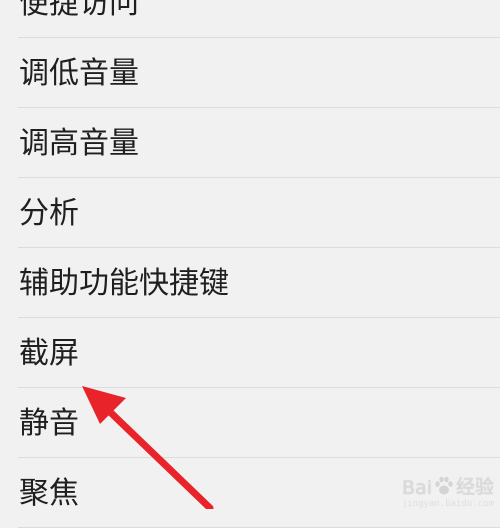  Describe the element at coordinates (444, 485) in the screenshot. I see `baidu-paw-icon` at that location.